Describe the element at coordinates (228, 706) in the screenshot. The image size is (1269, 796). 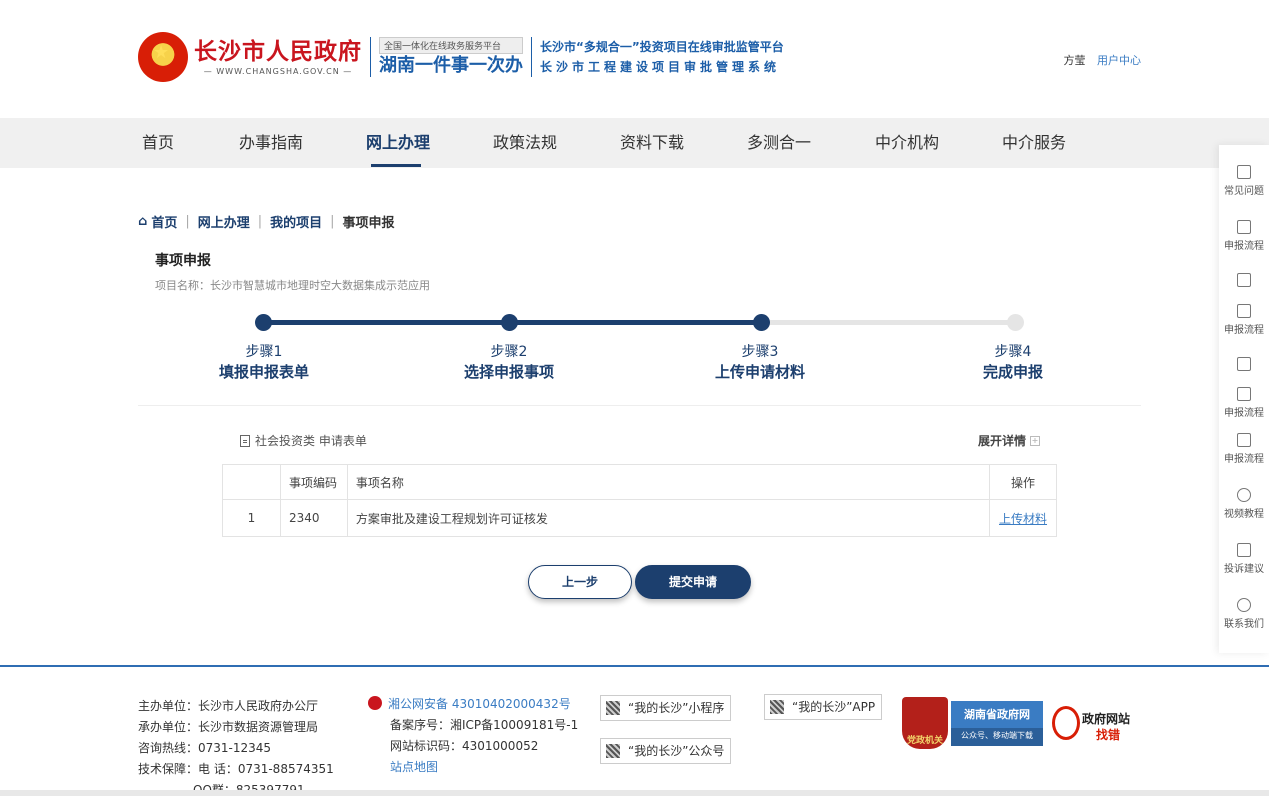
I see `footer-sponsor: 主办单位：长沙市人民政府办公厅` at that location.